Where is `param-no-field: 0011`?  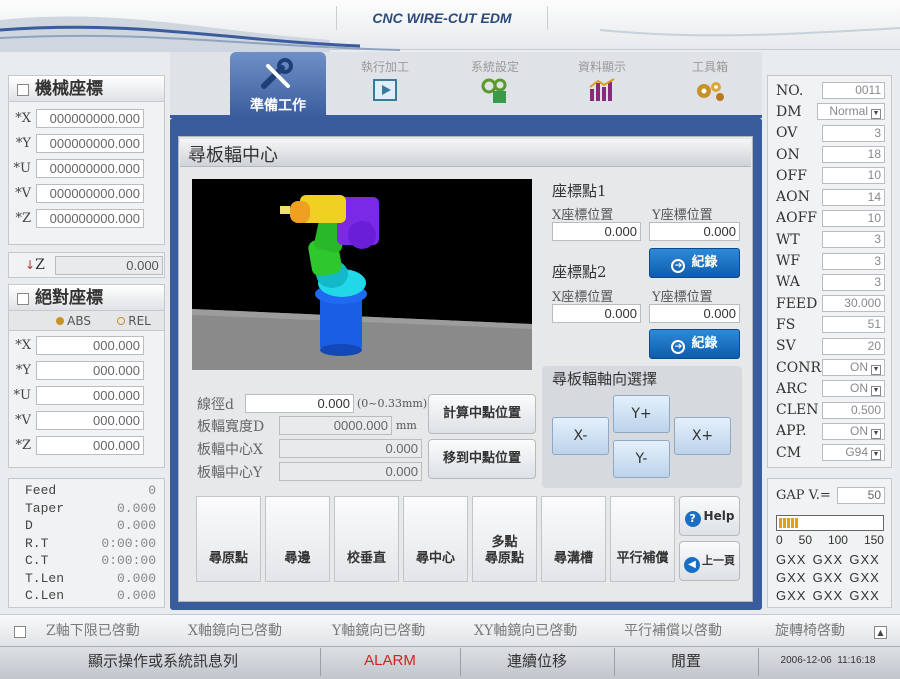
param-no-field: 0011 is located at coordinates (853, 91).